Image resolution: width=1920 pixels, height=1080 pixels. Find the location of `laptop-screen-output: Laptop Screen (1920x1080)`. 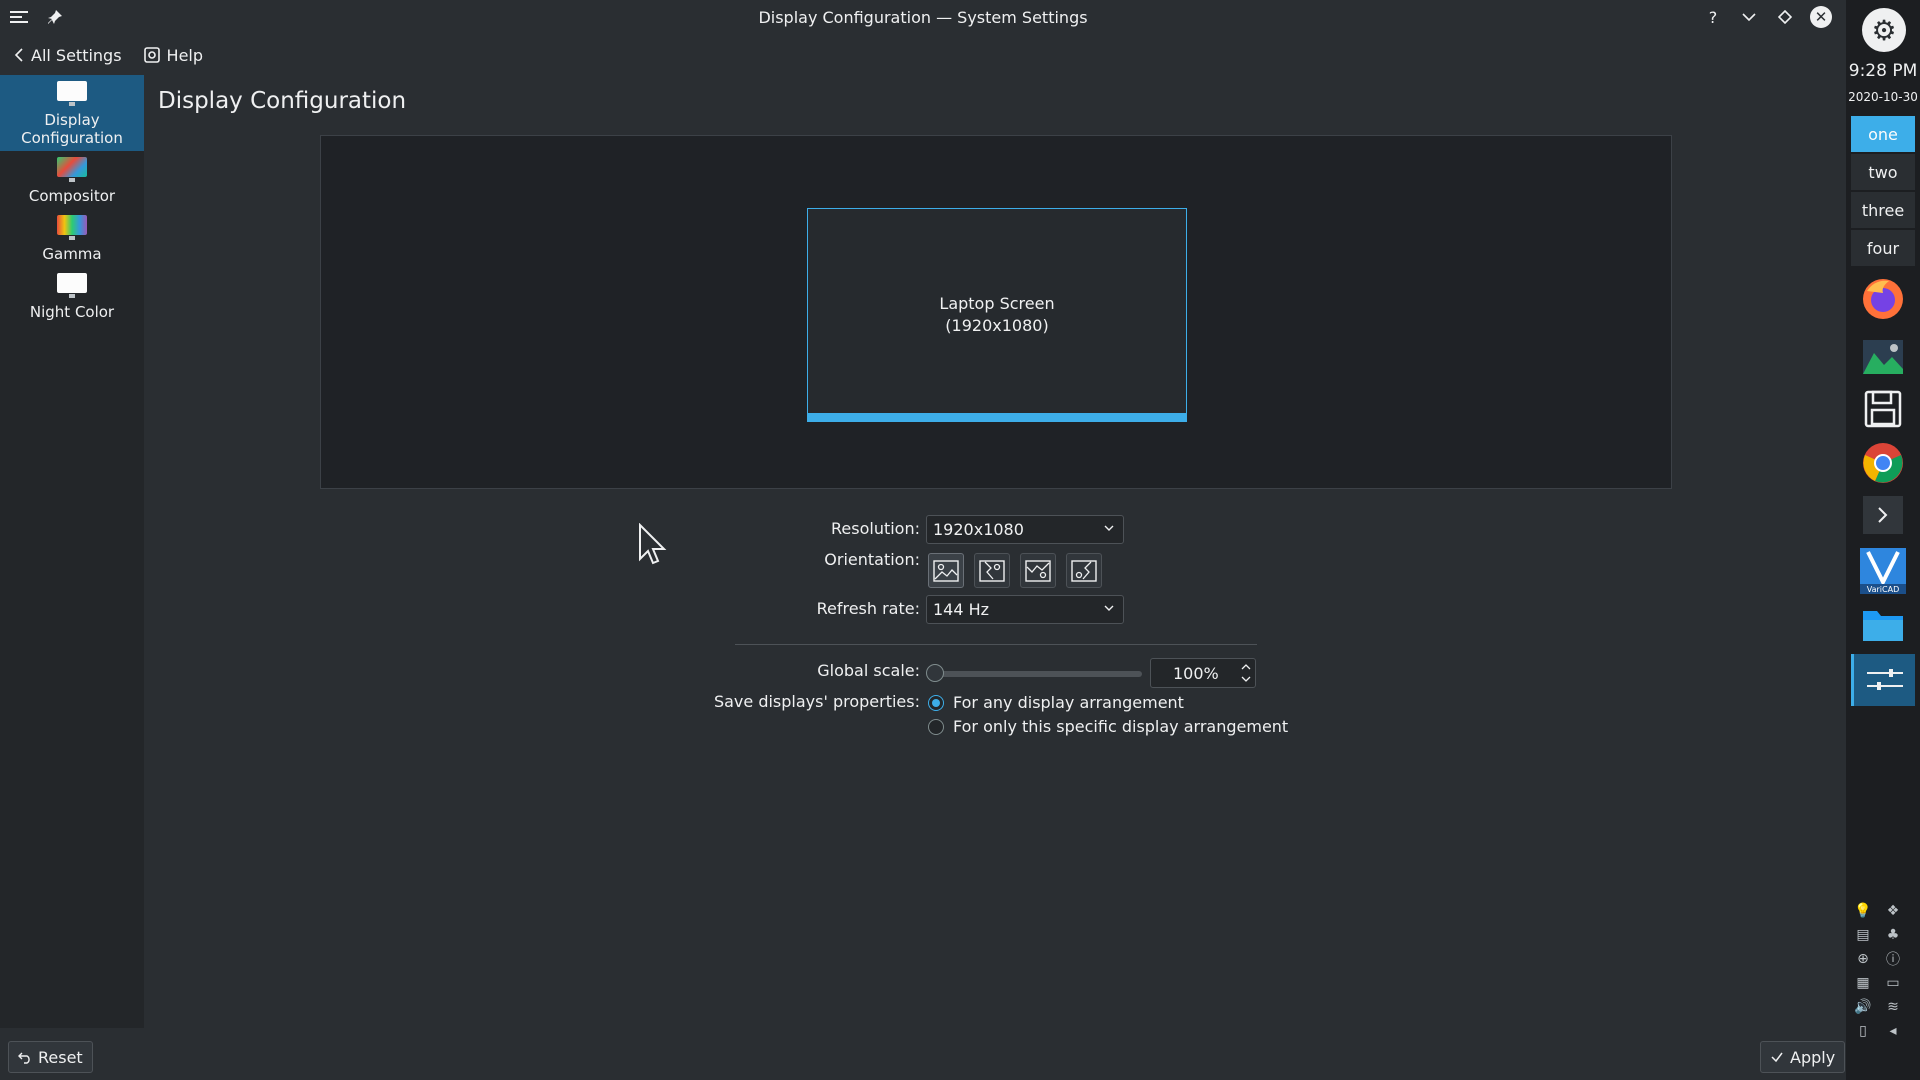

laptop-screen-output: Laptop Screen (1920x1080) is located at coordinates (997, 314).